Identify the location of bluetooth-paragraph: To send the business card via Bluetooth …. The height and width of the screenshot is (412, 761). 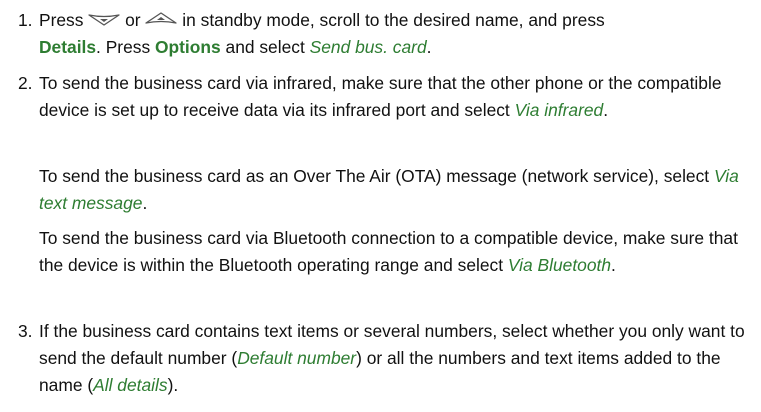
(388, 251).